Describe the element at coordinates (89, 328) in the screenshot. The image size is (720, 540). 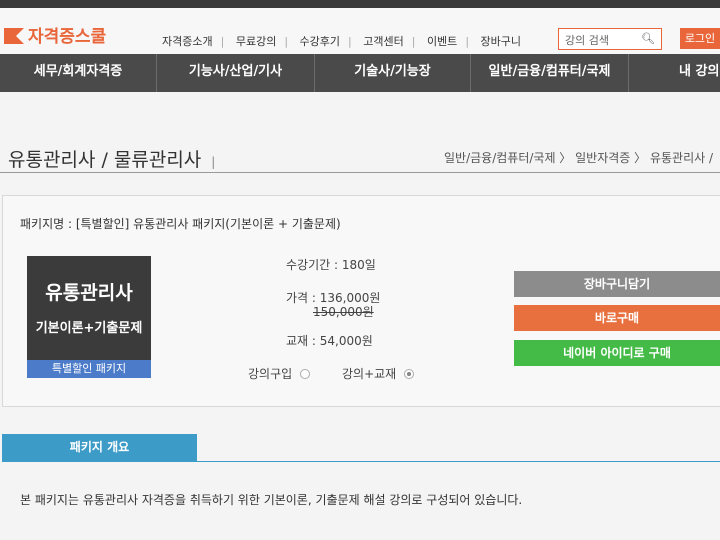
I see `cover-subtitle: 기본이론+기출문제` at that location.